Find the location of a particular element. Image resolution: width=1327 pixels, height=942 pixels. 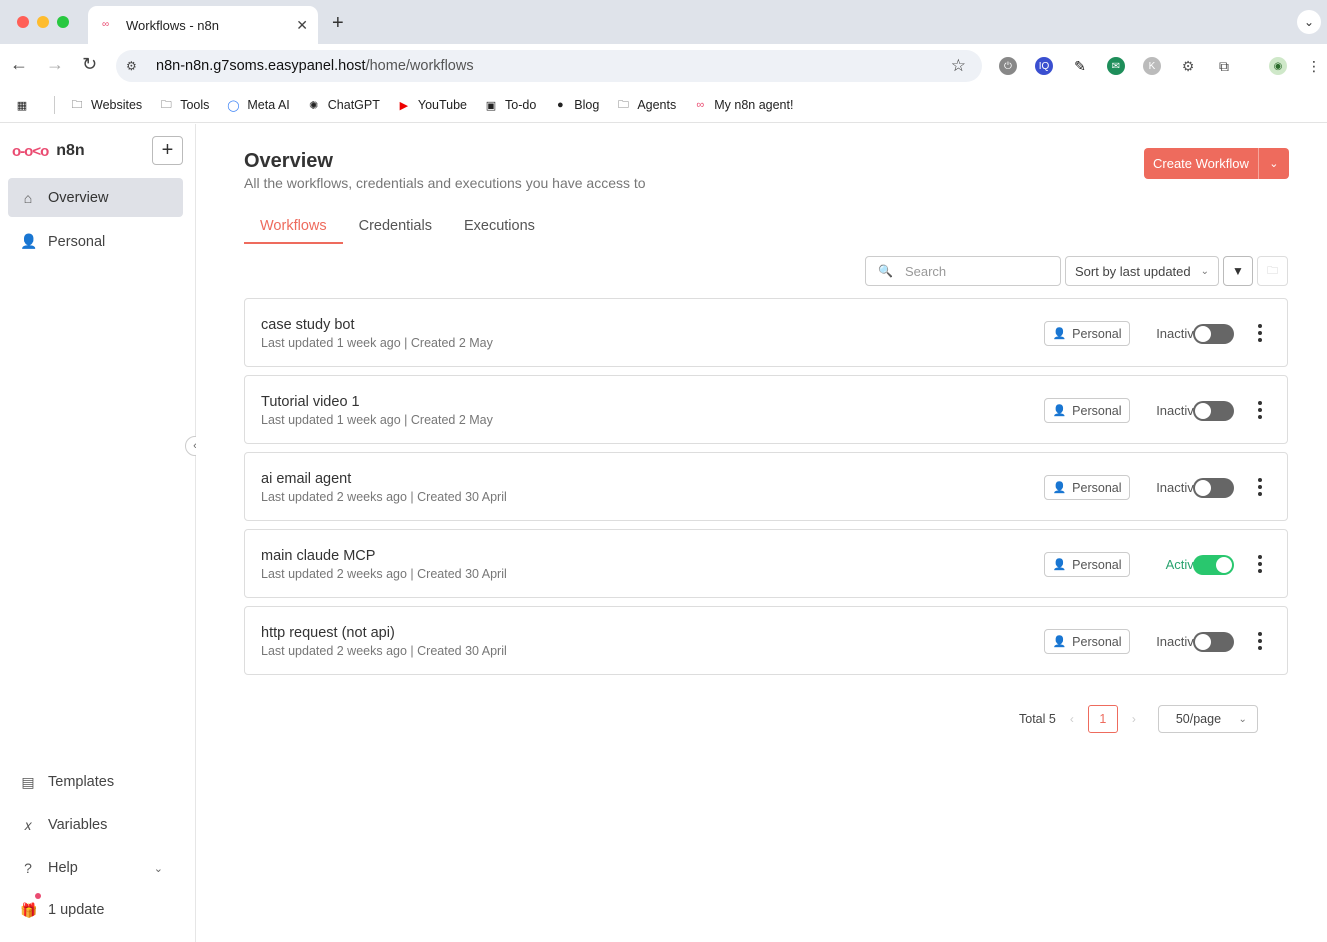

workflow-name: ai email agent is located at coordinates (306, 479).